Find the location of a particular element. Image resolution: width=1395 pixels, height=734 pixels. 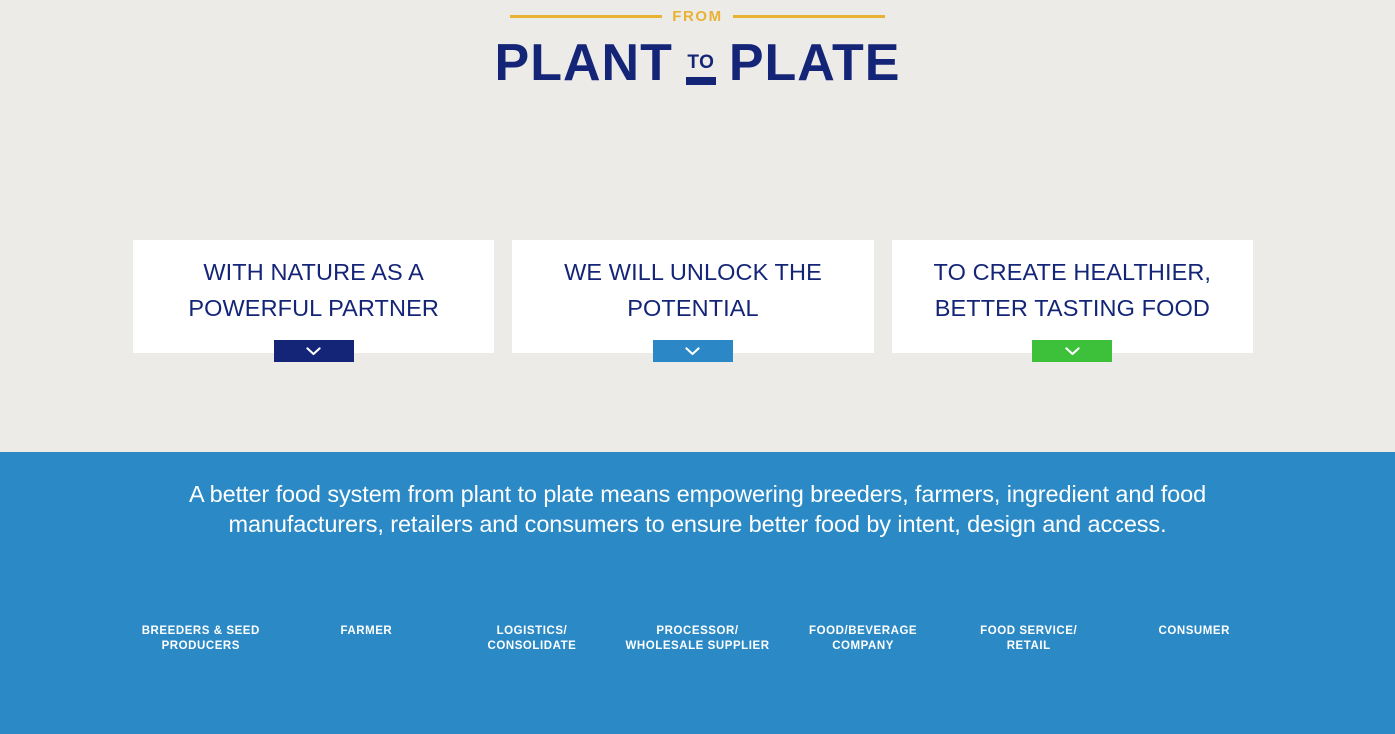

card-expand-button-healthier is located at coordinates (1072, 351).